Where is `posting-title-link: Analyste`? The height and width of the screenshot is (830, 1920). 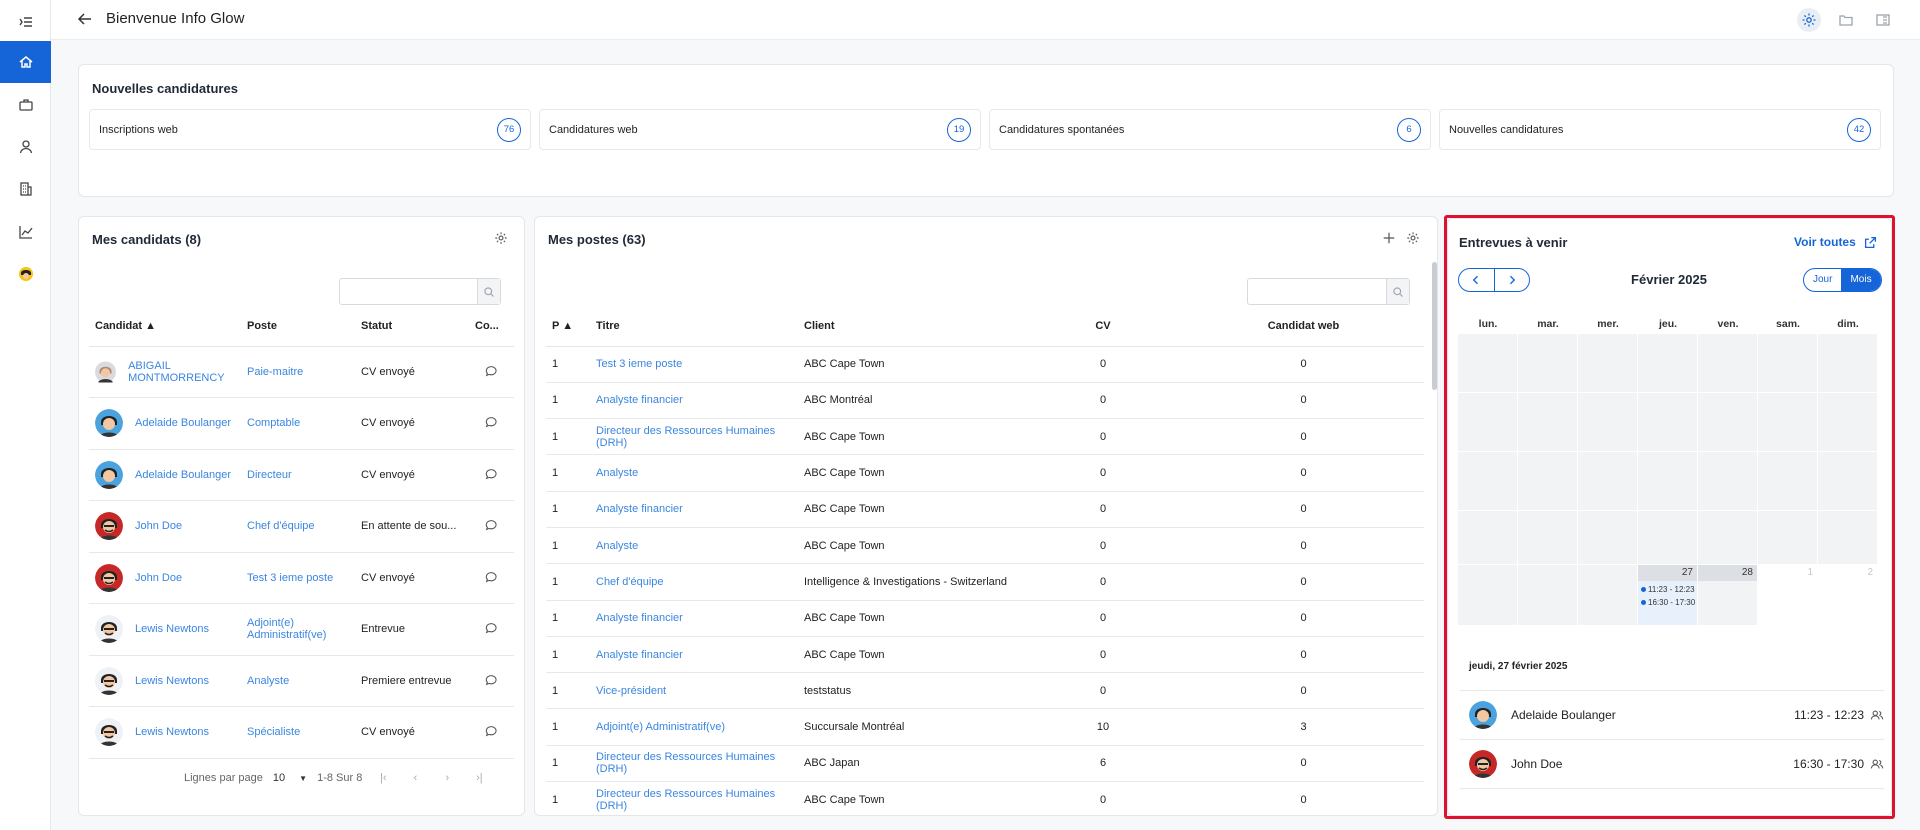
posting-title-link: Analyste is located at coordinates (617, 546).